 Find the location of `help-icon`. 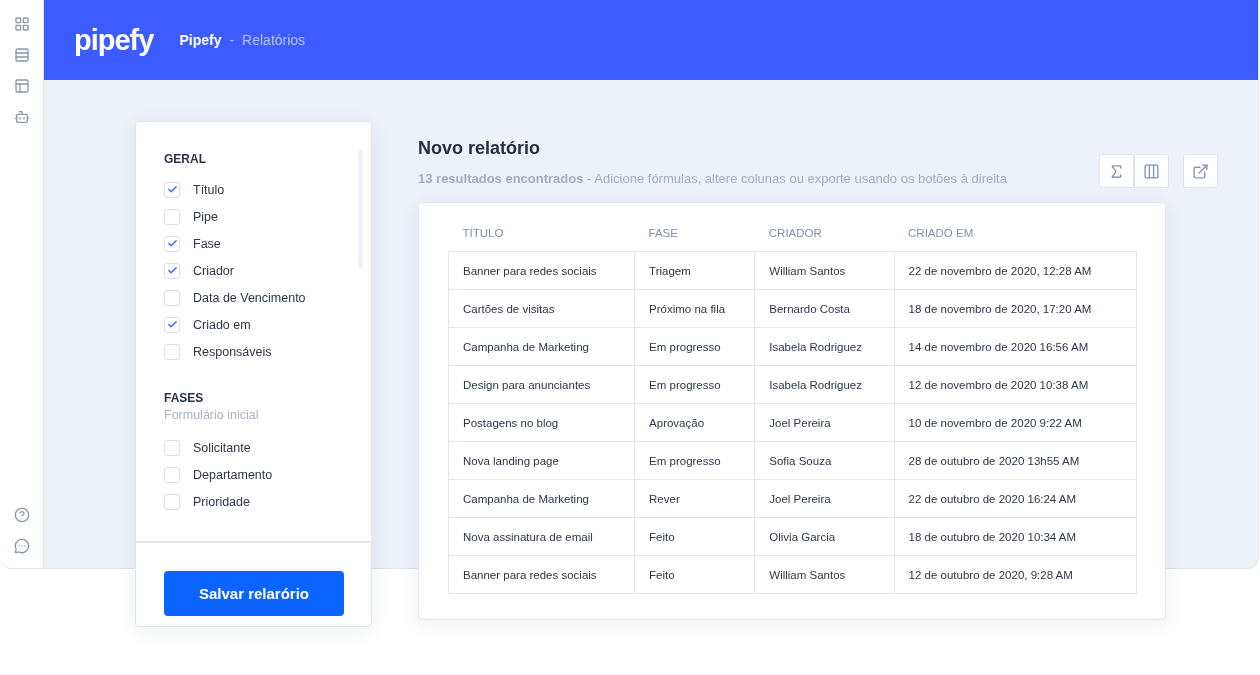

help-icon is located at coordinates (21, 515).